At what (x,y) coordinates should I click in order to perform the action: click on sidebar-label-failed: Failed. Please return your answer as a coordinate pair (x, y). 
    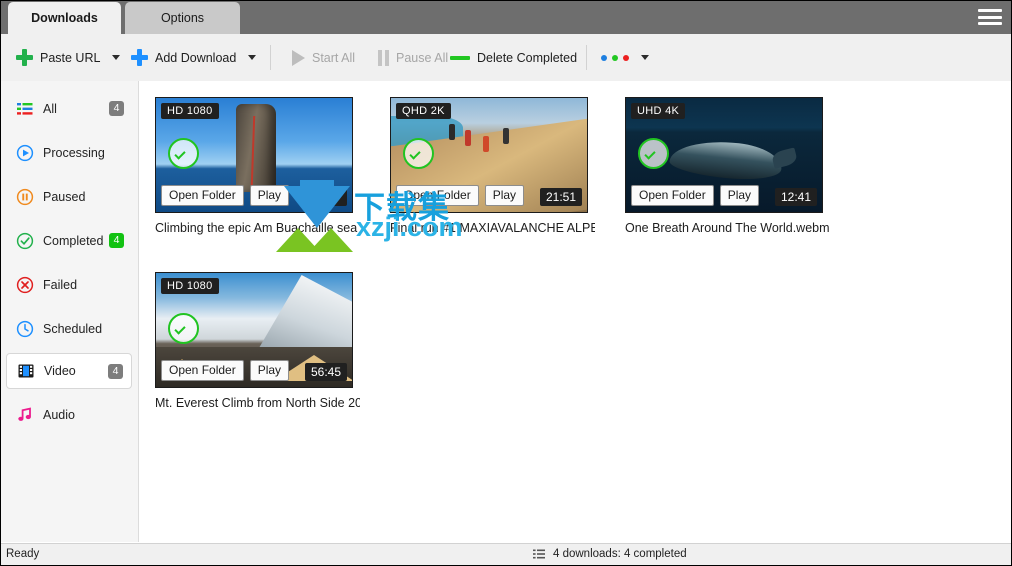
    Looking at the image, I should click on (60, 285).